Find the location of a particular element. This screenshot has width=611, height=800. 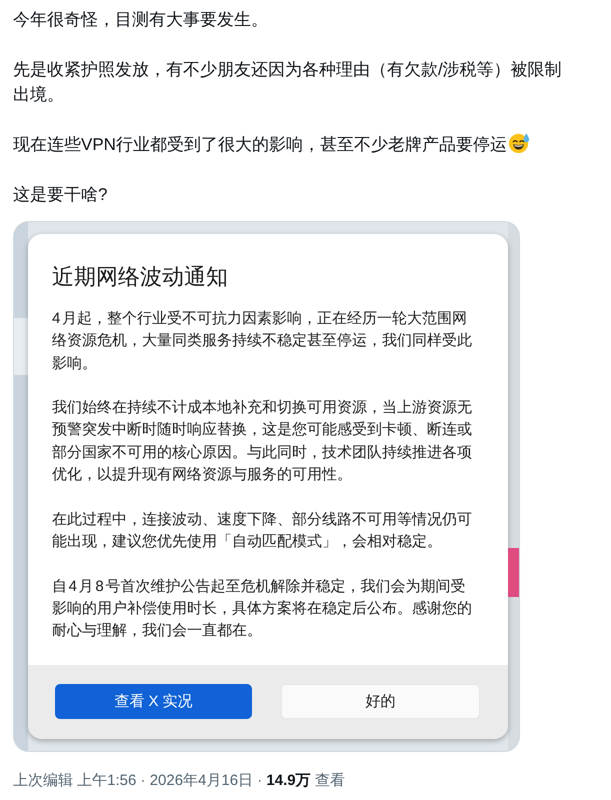

post-meta: 上次编辑 上午1:56 · 2026年4月16日 · 14.9万 查看 is located at coordinates (179, 781).